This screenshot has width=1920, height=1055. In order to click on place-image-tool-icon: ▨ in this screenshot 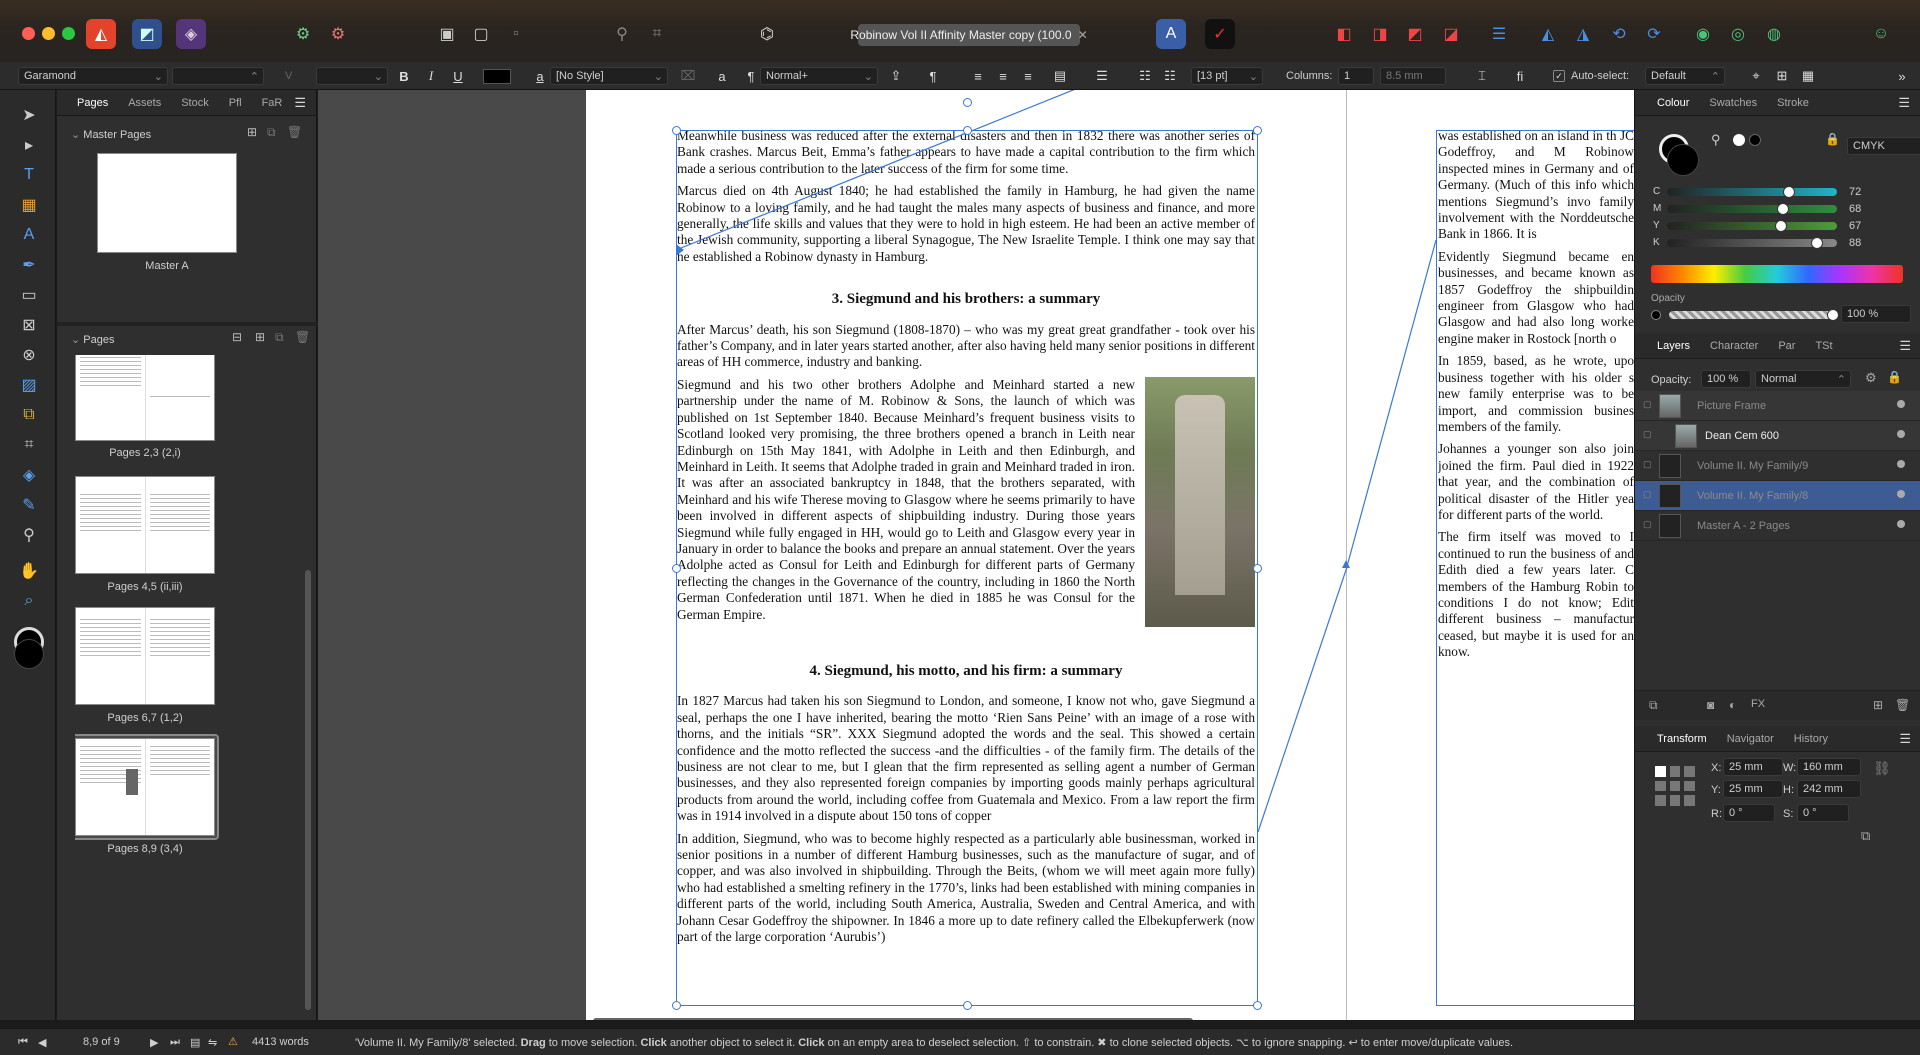, I will do `click(29, 385)`.